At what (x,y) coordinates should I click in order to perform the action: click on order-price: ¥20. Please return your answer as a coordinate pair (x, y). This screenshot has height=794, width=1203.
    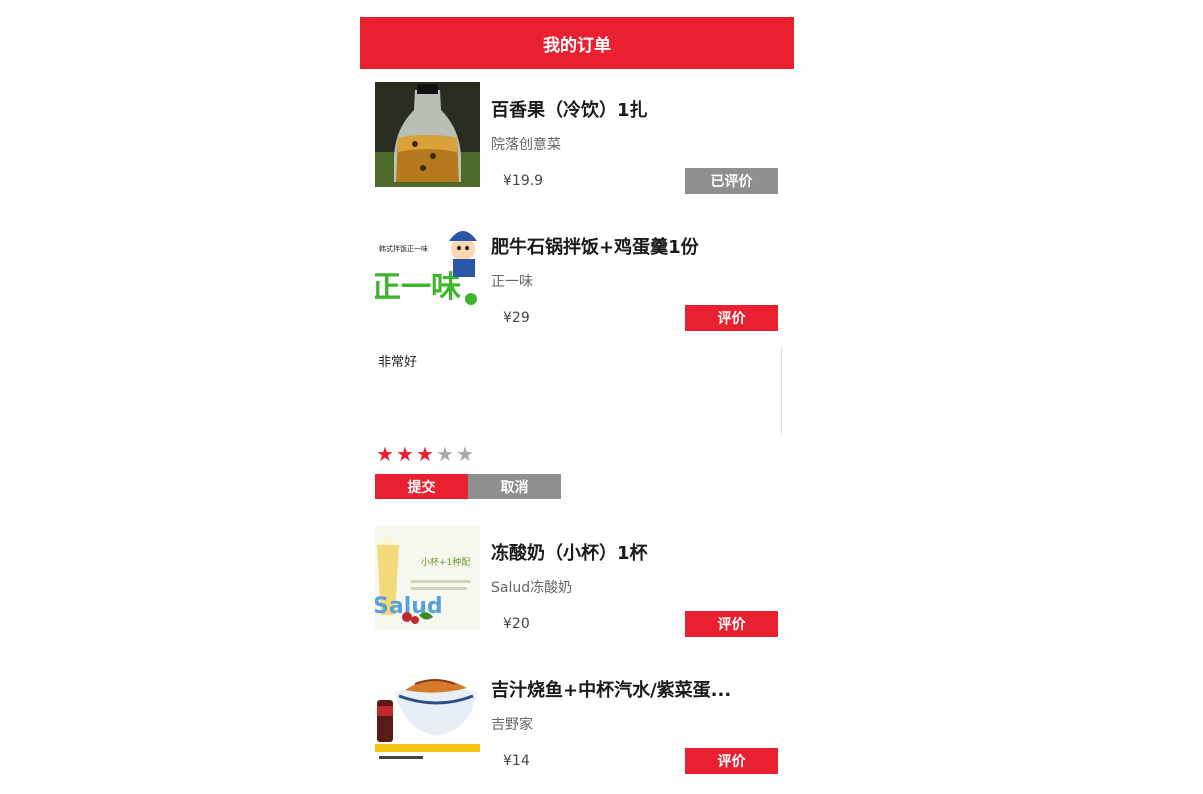
    Looking at the image, I should click on (516, 624).